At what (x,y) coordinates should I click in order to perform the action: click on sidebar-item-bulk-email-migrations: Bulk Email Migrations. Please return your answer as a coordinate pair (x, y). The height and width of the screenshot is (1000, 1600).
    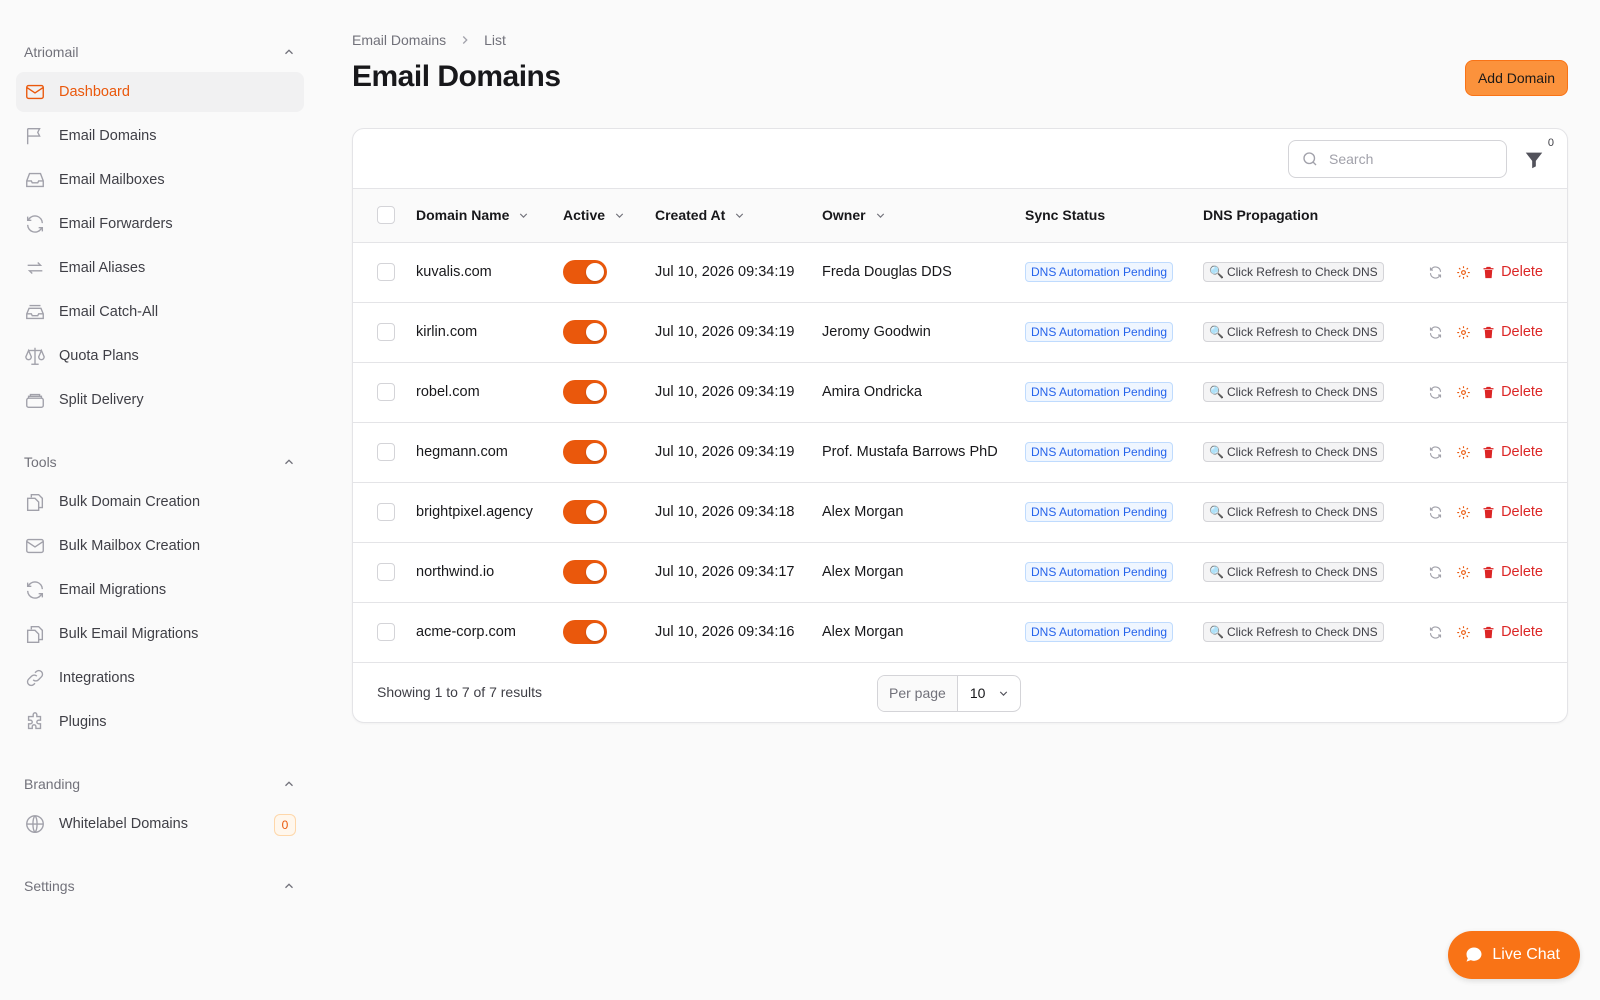
    Looking at the image, I should click on (160, 634).